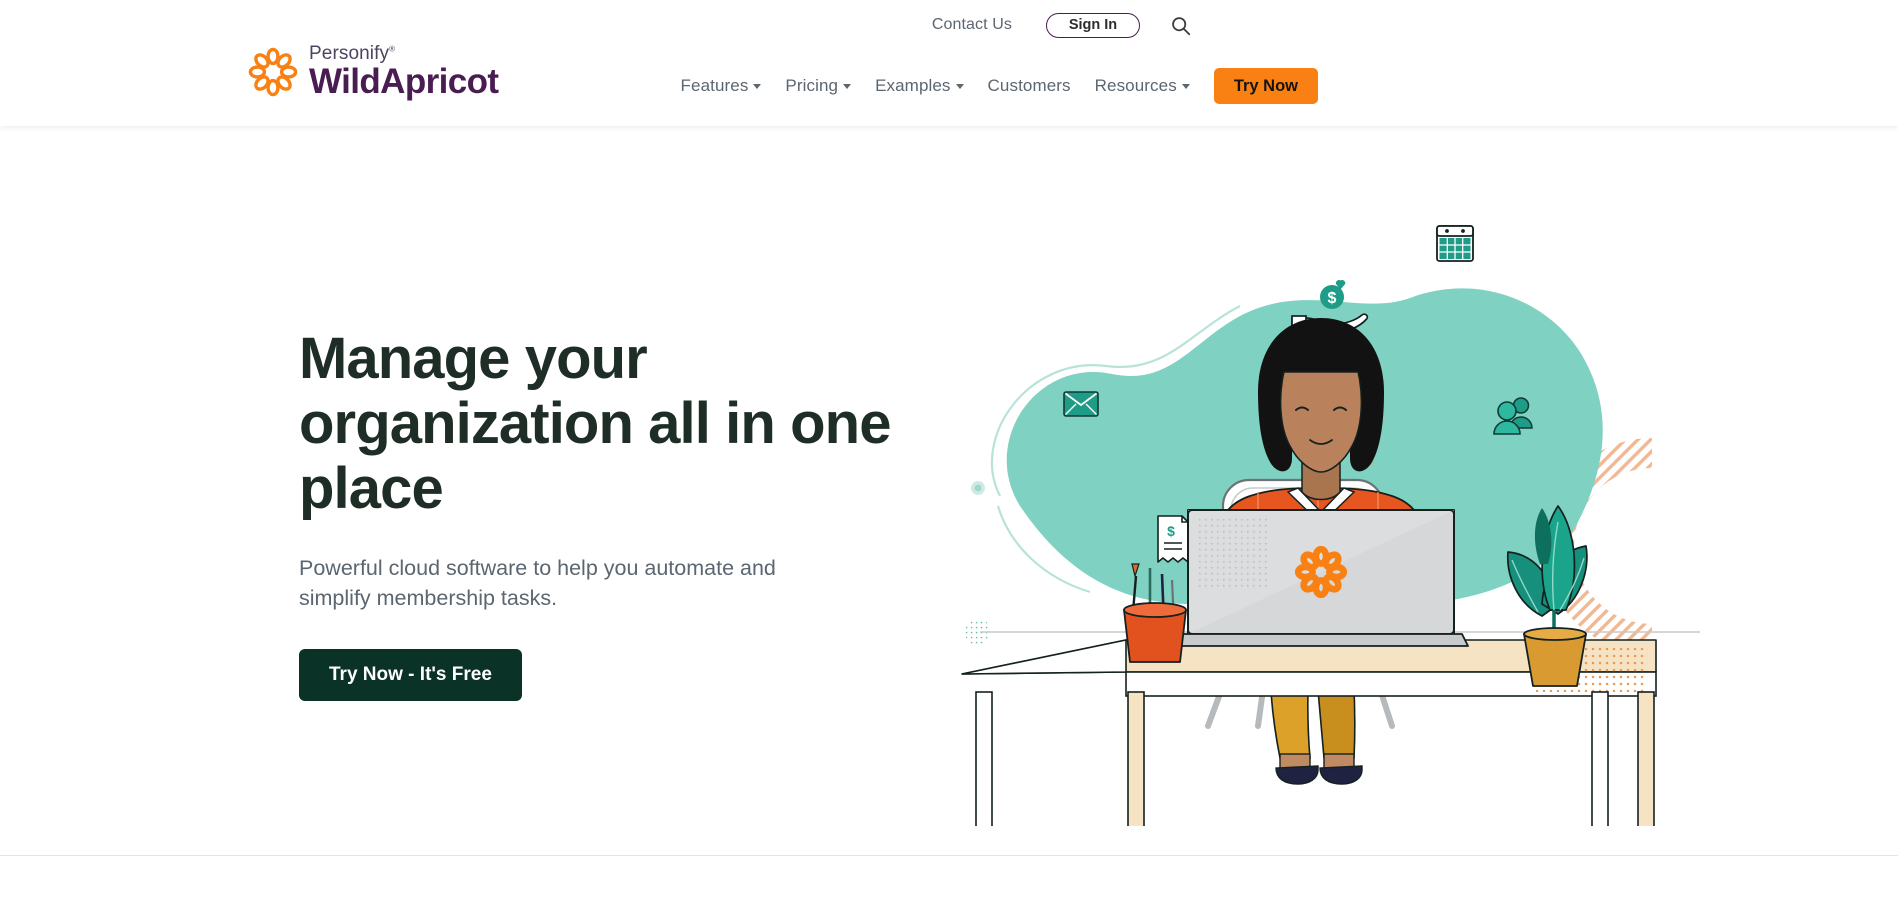 Image resolution: width=1898 pixels, height=910 pixels. I want to click on try-now-button: Try Now, so click(1265, 86).